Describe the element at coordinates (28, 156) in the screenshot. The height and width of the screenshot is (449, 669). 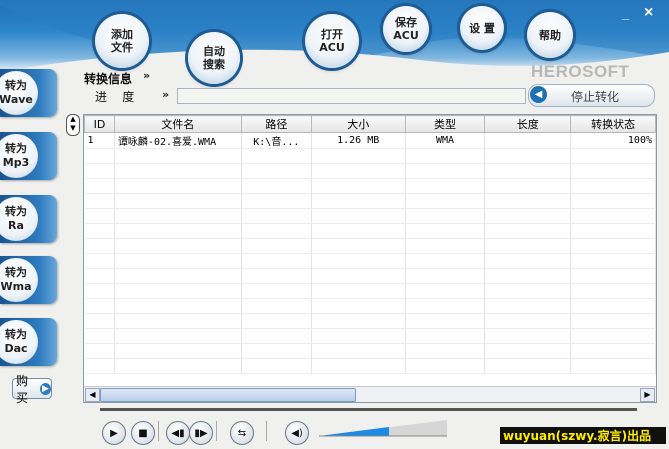
I see `convert-mp3-button: 转为 Mp3` at that location.